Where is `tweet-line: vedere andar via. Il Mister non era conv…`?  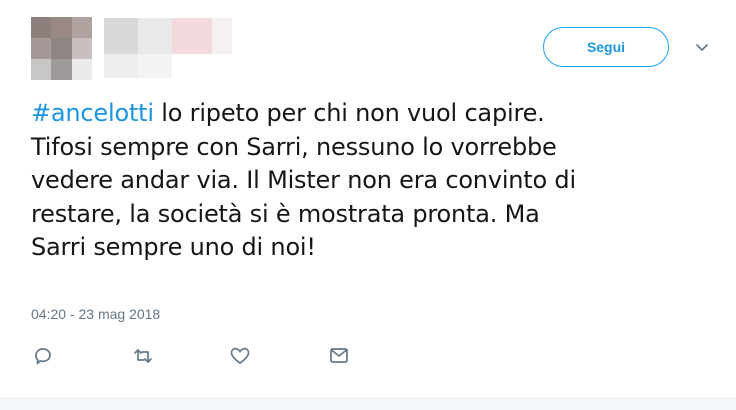 tweet-line: vedere andar via. Il Mister non era conv… is located at coordinates (303, 180).